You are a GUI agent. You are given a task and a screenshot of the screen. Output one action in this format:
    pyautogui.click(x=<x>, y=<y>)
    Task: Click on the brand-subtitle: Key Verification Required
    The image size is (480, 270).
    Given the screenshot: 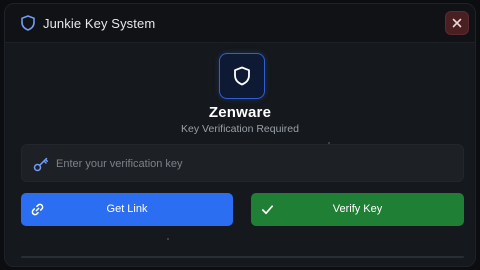 What is the action you would take?
    pyautogui.click(x=240, y=129)
    